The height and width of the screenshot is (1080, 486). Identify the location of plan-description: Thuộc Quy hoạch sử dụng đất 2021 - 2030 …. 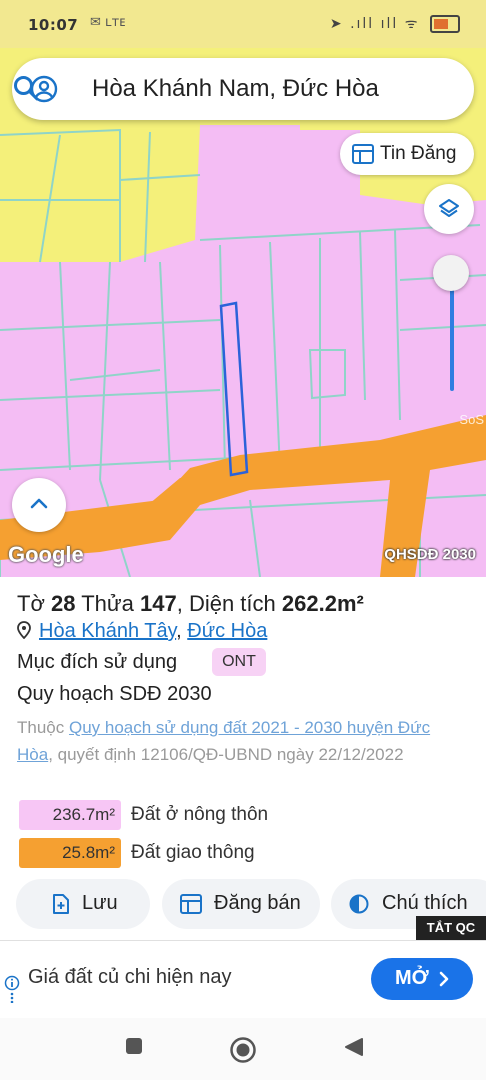
(242, 741).